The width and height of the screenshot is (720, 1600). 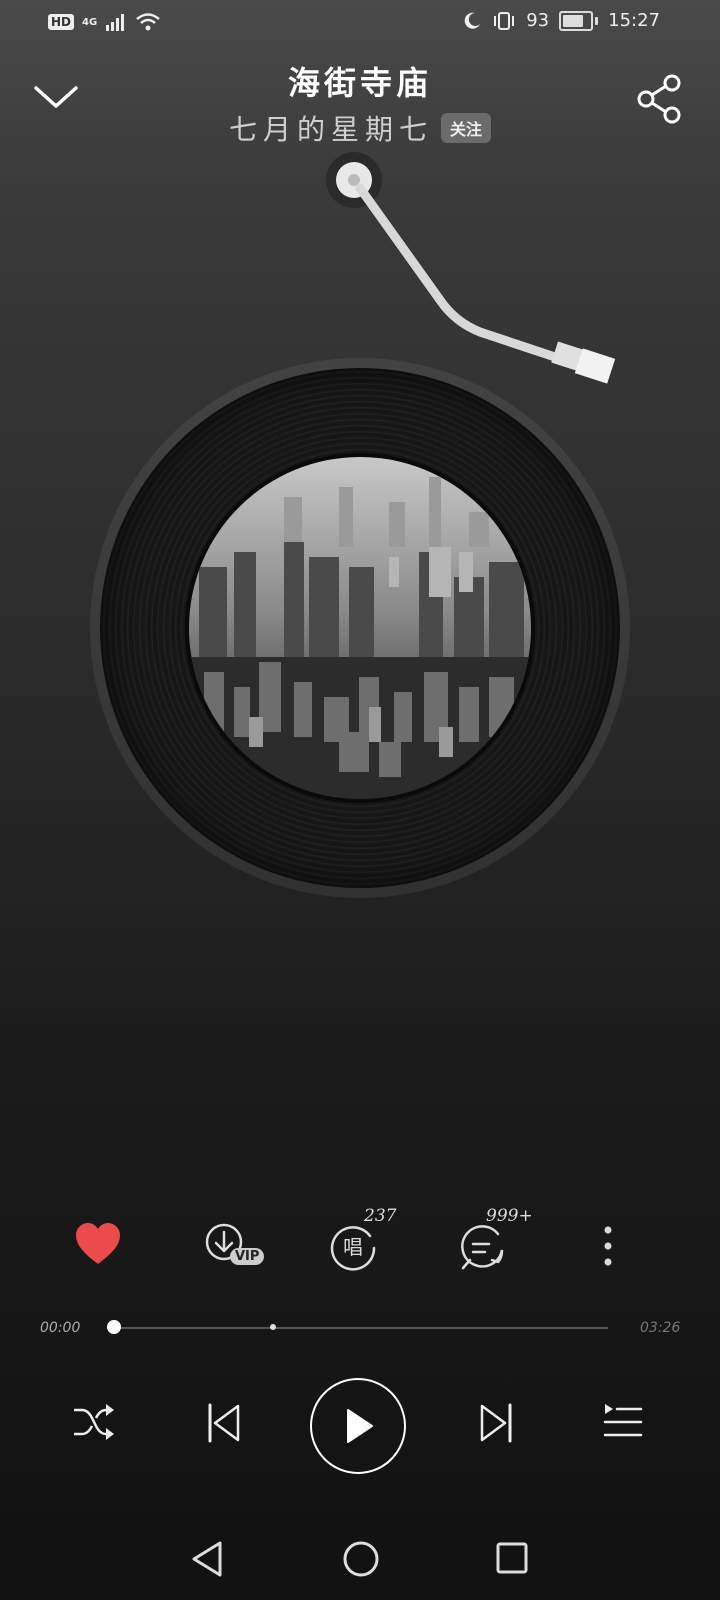 I want to click on favorite-button, so click(x=98, y=1248).